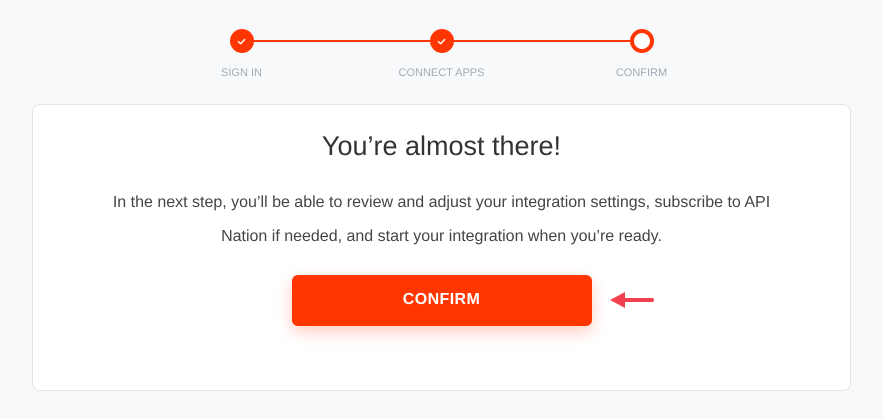 The width and height of the screenshot is (883, 419). Describe the element at coordinates (442, 219) in the screenshot. I see `card-description: In the next step, you’ll be able to review and adjust your integration settings, subscribe to API Nation if needed, and start your integration when you’re ready.` at that location.